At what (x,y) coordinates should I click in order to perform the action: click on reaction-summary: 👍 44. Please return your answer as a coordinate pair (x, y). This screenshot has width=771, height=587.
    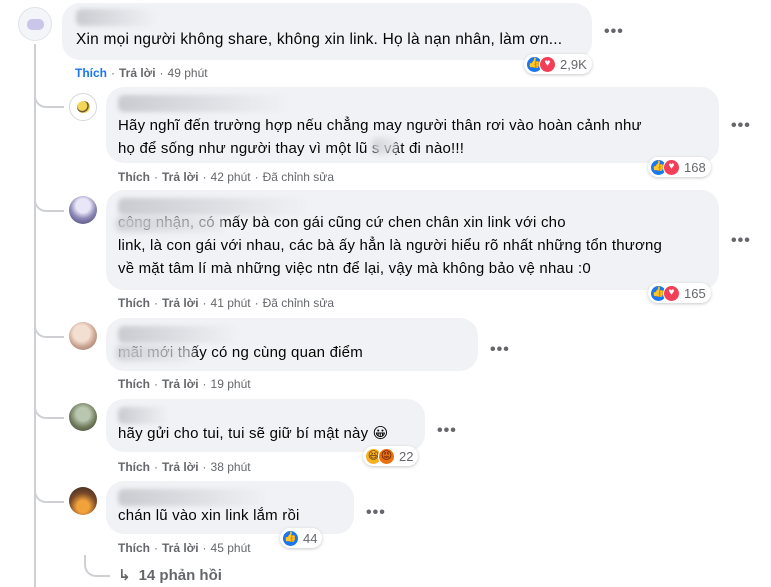
    Looking at the image, I should click on (301, 538).